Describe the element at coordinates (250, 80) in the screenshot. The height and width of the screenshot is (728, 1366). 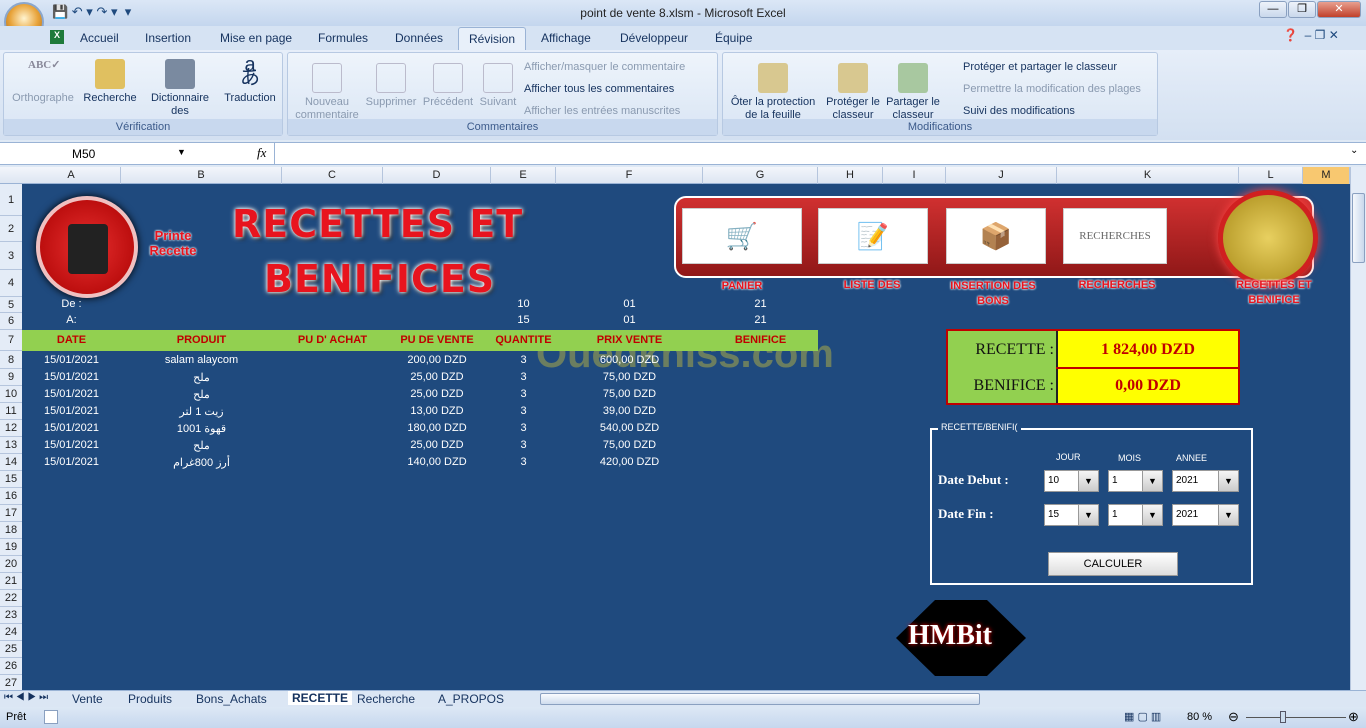
I see `translate-button: aあ Traduction` at that location.